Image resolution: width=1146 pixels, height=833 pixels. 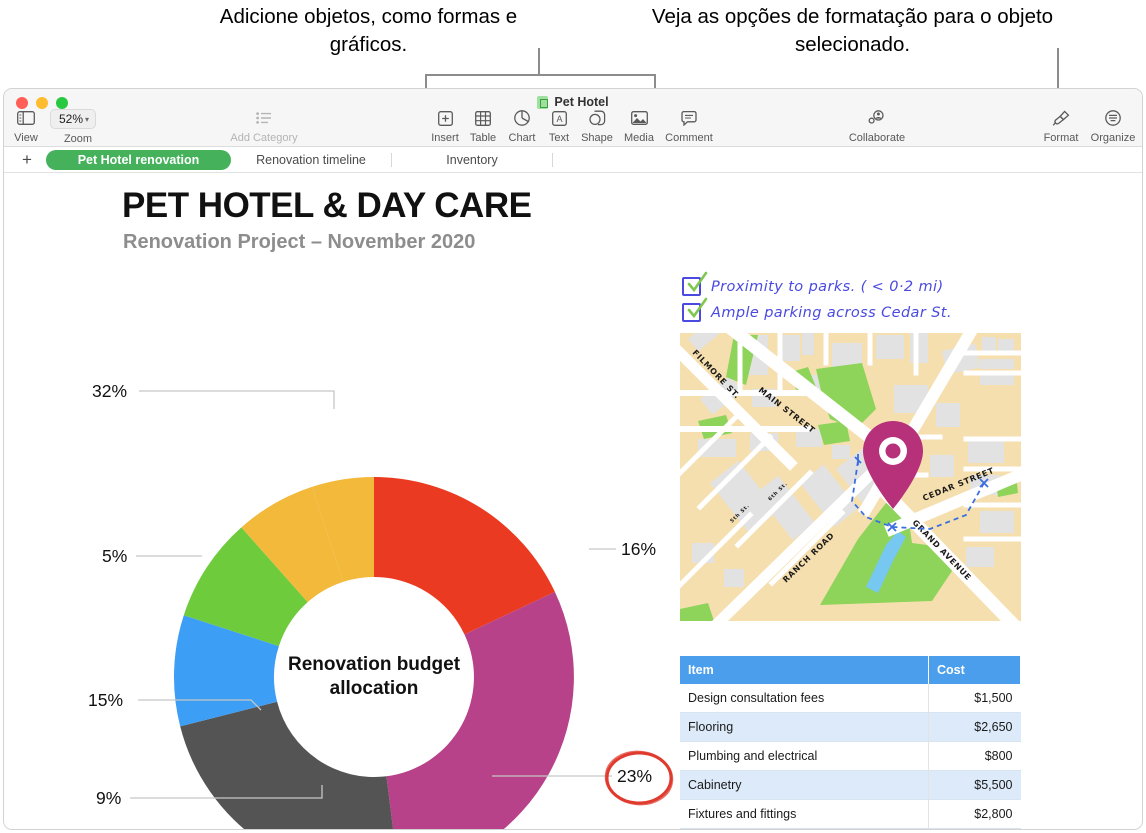 I want to click on collaborate-button: Collaborate, so click(x=877, y=125).